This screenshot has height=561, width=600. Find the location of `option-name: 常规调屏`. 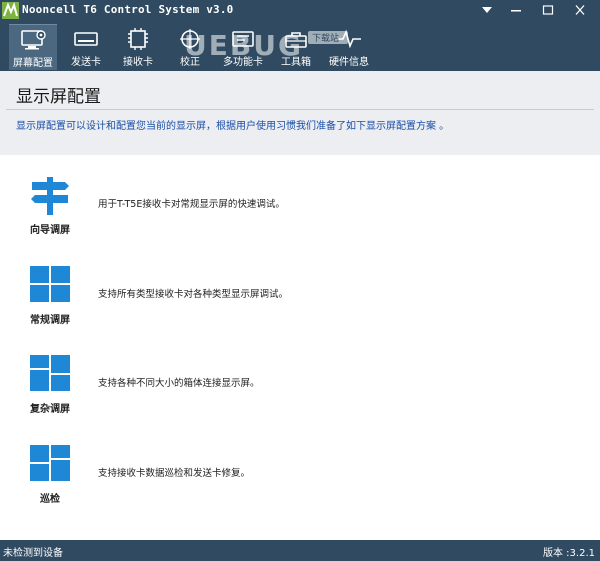

option-name: 常规调屏 is located at coordinates (50, 320).